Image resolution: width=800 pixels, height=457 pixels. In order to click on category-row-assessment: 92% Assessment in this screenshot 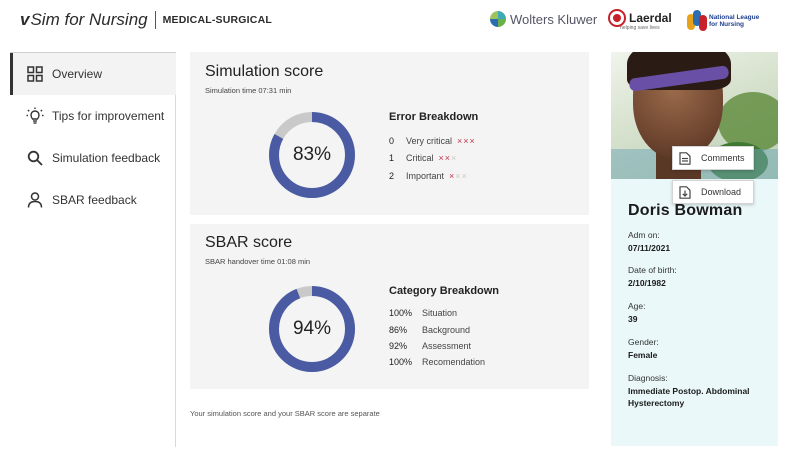, I will do `click(430, 346)`.